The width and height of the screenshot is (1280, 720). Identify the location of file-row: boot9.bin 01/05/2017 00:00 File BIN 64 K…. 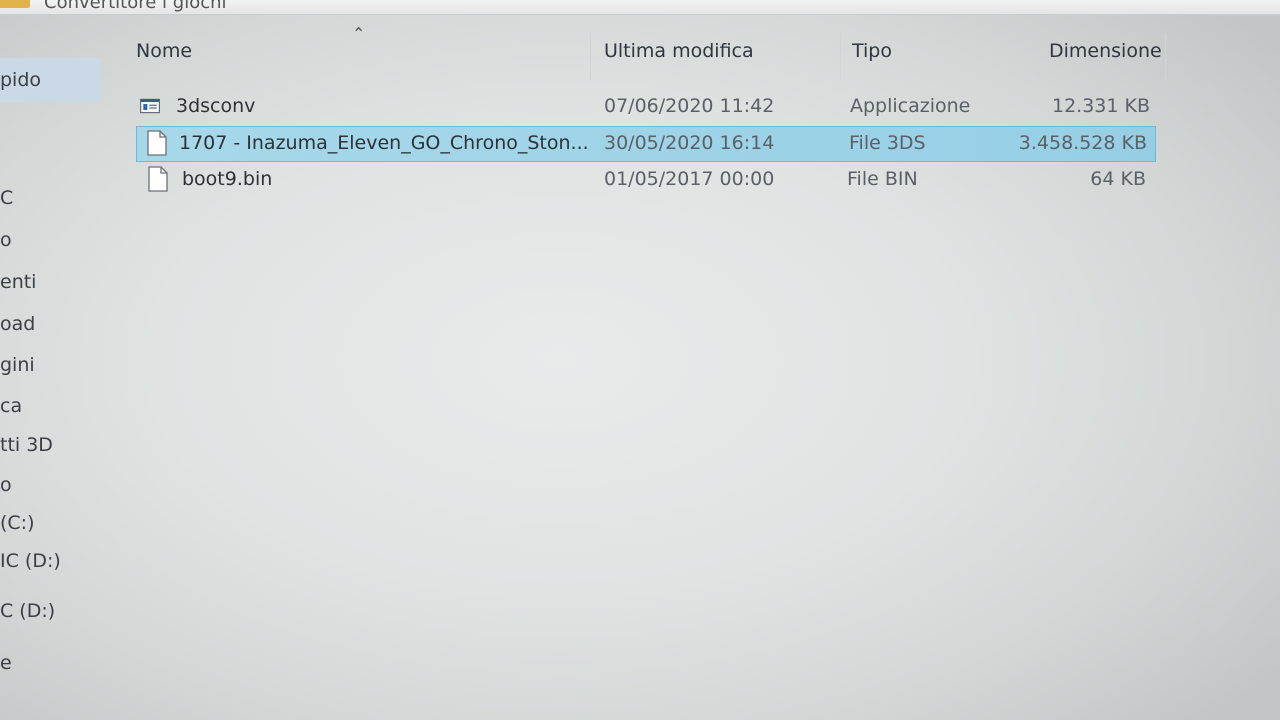
(645, 180).